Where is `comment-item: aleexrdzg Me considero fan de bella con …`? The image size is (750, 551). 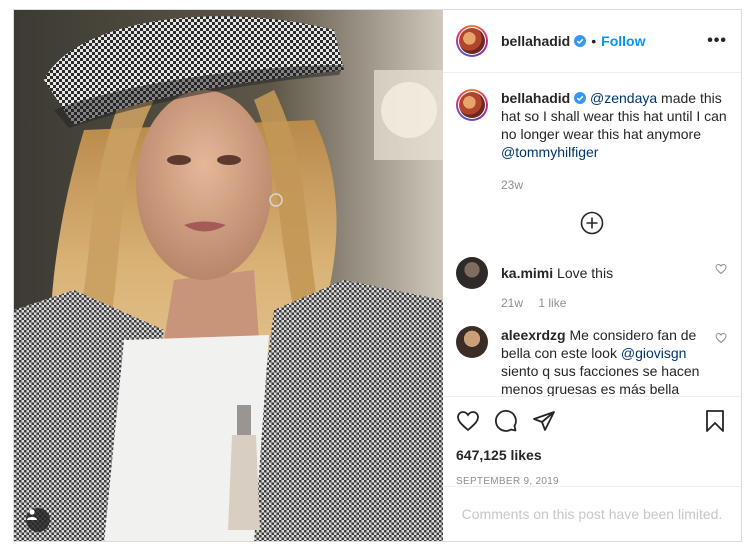 comment-item: aleexrdzg Me considero fan de bella con … is located at coordinates (591, 361).